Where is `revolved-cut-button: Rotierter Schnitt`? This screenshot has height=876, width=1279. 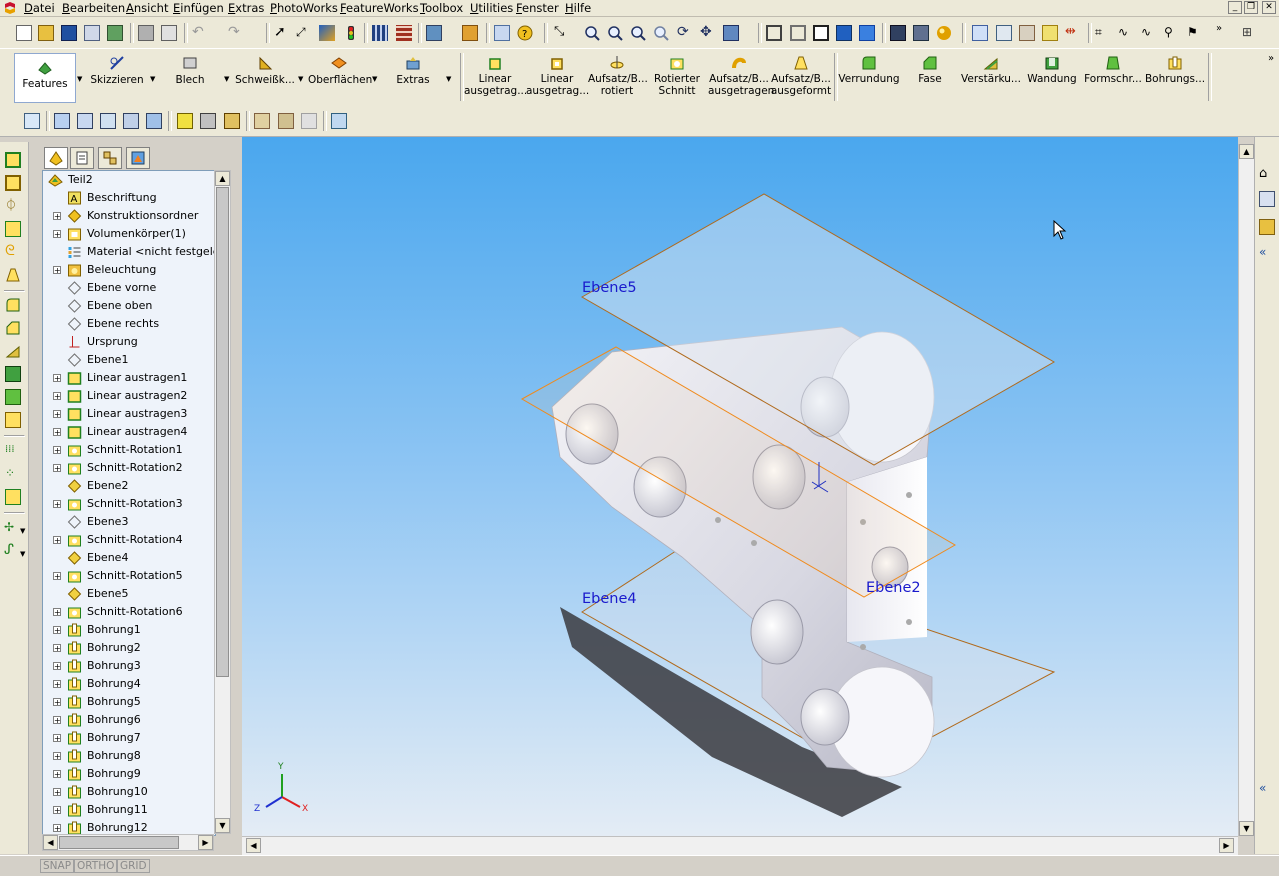
revolved-cut-button: Rotierter Schnitt is located at coordinates (677, 76).